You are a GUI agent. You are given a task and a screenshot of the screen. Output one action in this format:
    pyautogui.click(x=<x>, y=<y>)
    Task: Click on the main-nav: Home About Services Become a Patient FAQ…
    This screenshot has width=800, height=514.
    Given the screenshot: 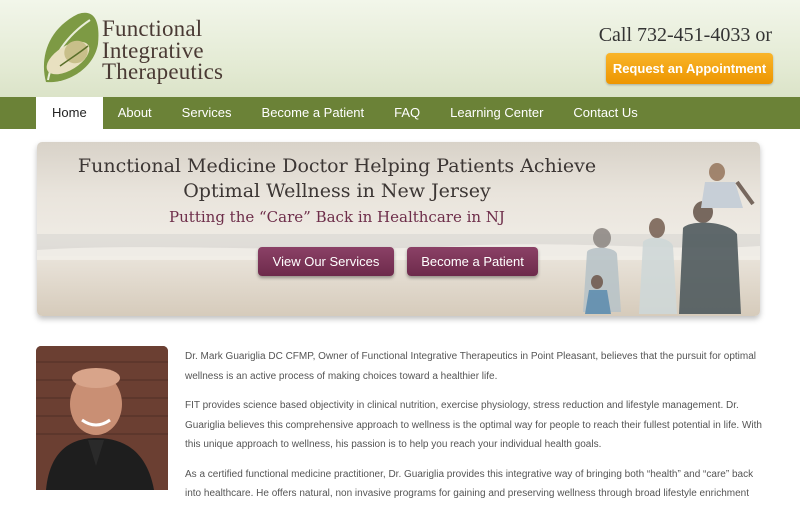 What is the action you would take?
    pyautogui.click(x=400, y=113)
    